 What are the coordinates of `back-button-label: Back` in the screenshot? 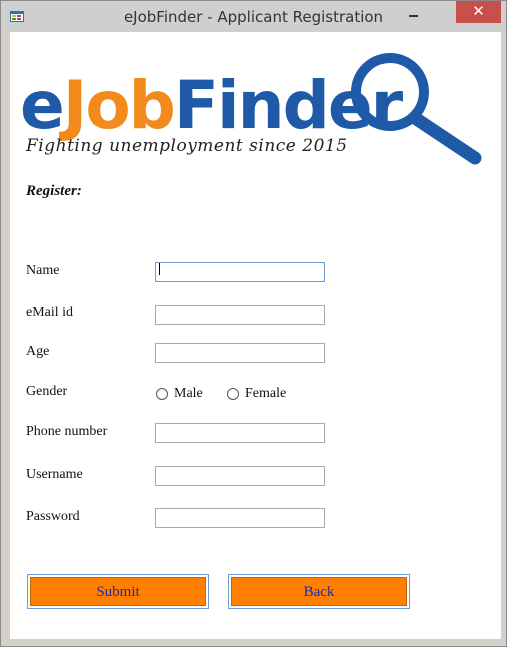 It's located at (319, 591).